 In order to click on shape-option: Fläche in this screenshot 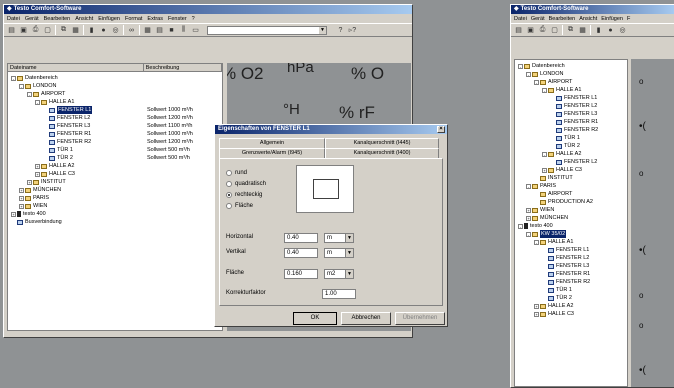, I will do `click(246, 205)`.